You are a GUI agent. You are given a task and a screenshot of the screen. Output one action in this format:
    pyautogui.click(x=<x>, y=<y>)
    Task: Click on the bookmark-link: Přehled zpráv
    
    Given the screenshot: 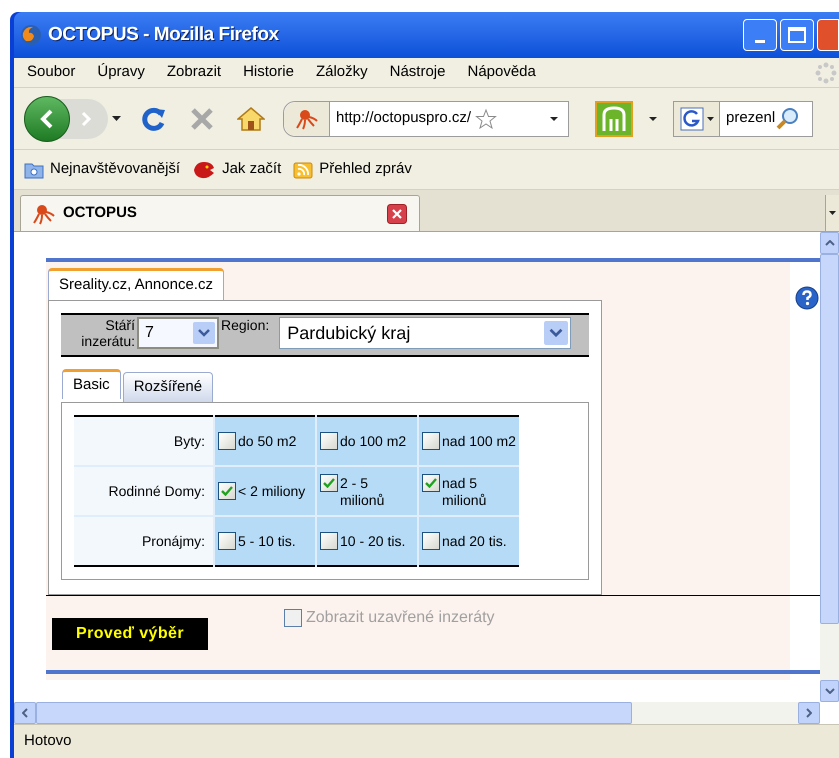 What is the action you would take?
    pyautogui.click(x=365, y=169)
    